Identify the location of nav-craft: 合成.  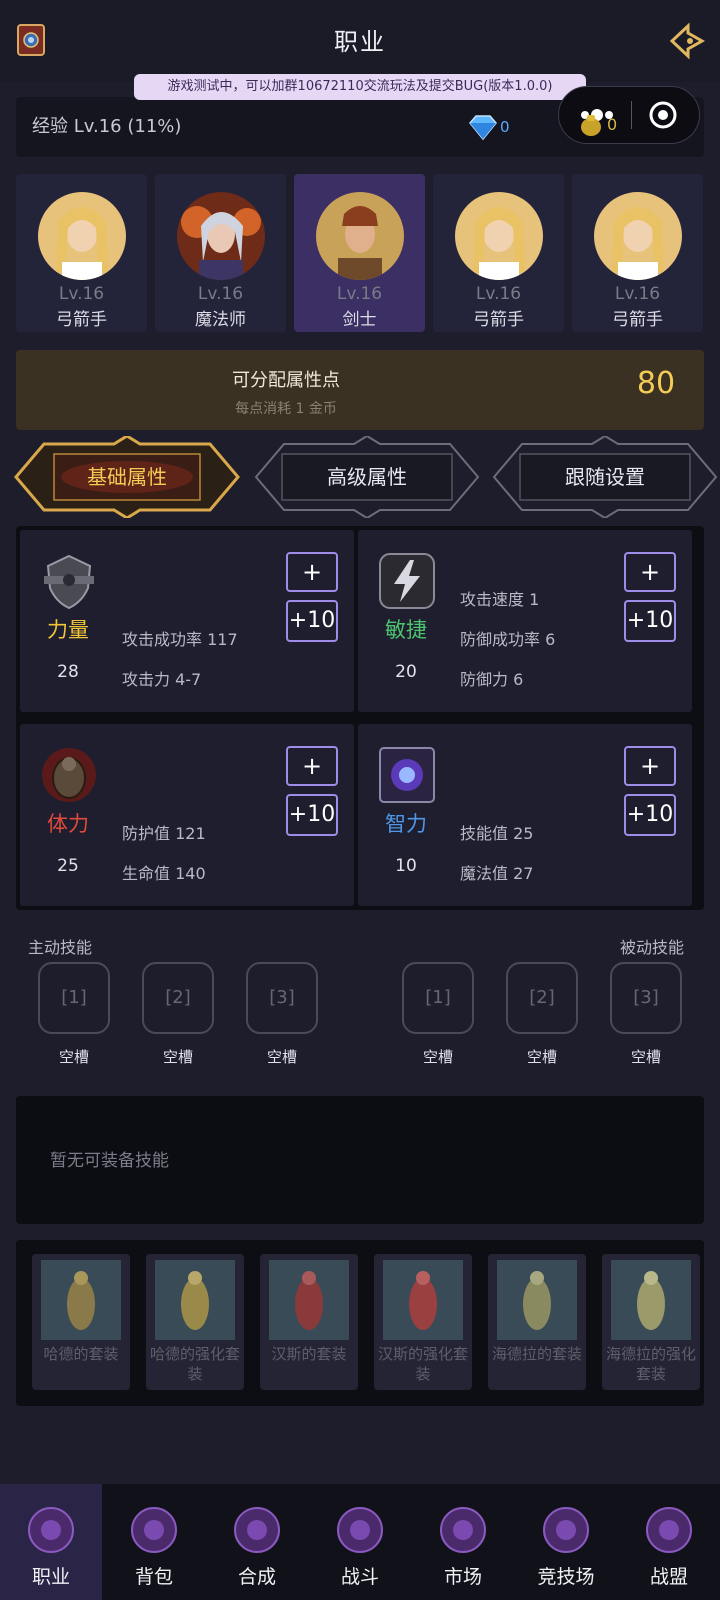
(257, 1542).